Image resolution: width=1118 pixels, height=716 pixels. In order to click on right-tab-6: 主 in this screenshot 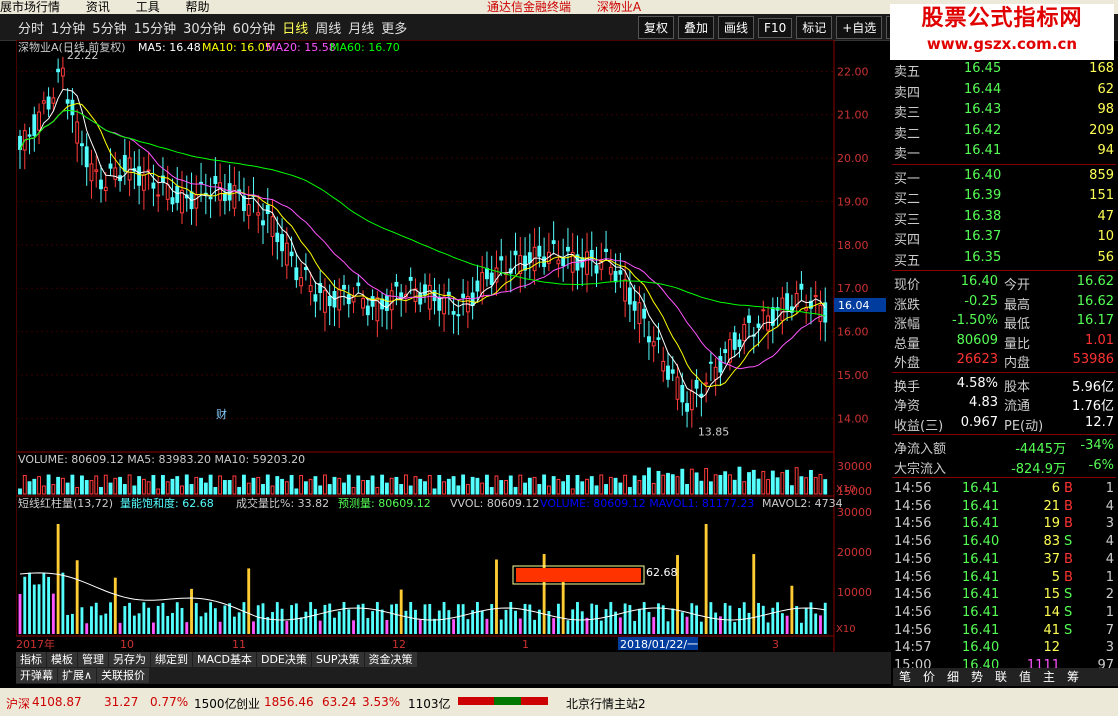, I will do `click(1049, 677)`.